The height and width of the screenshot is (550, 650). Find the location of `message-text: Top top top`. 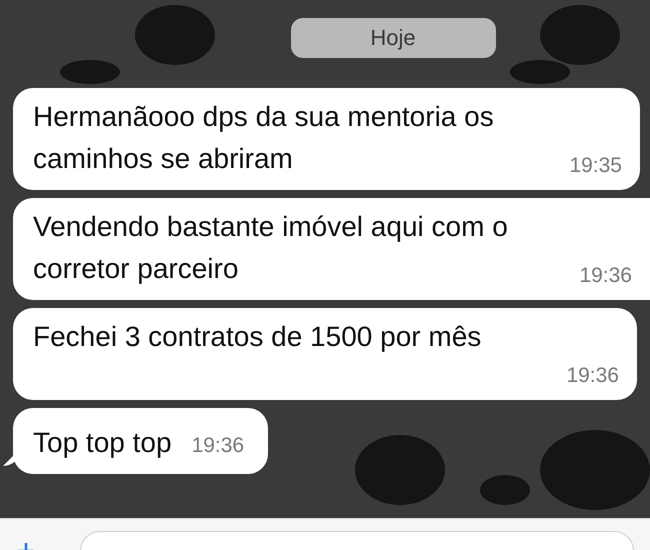

message-text: Top top top is located at coordinates (102, 443).